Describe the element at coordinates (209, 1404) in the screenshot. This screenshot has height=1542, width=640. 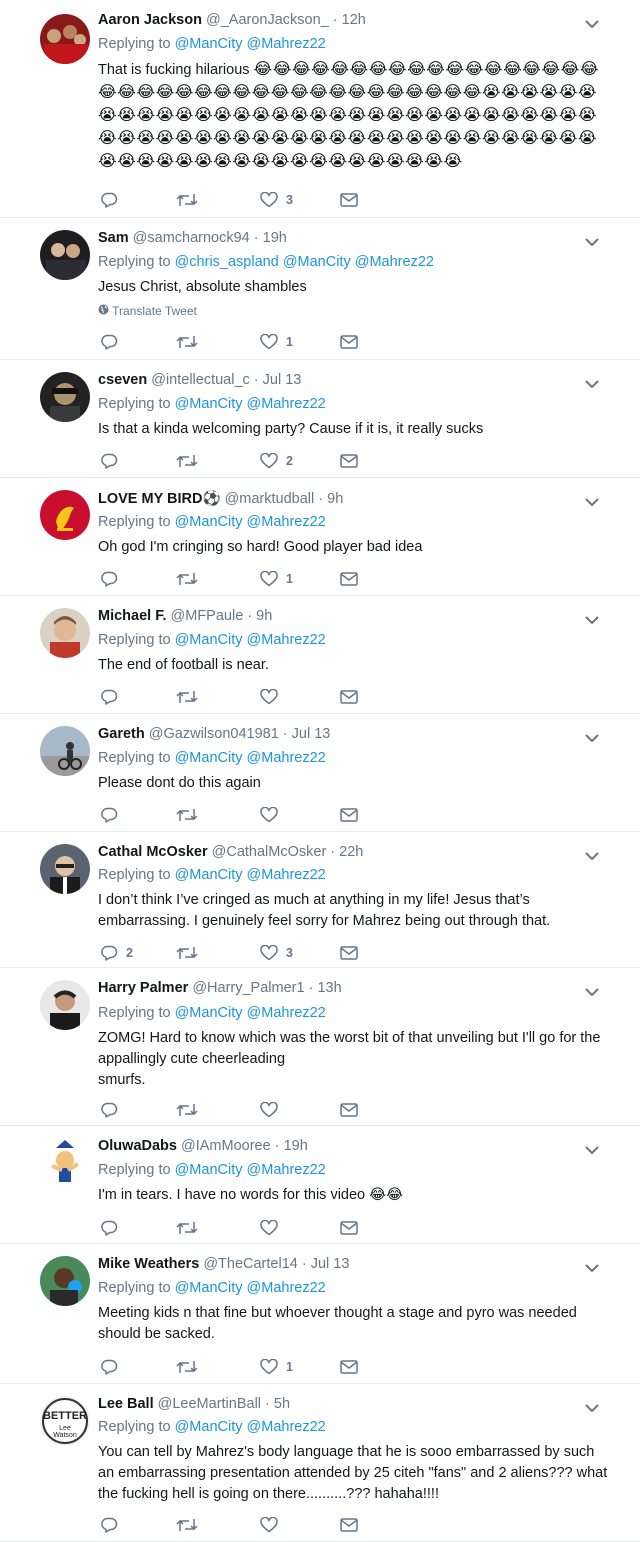
I see `user-handle: @LeeMartinBall` at that location.